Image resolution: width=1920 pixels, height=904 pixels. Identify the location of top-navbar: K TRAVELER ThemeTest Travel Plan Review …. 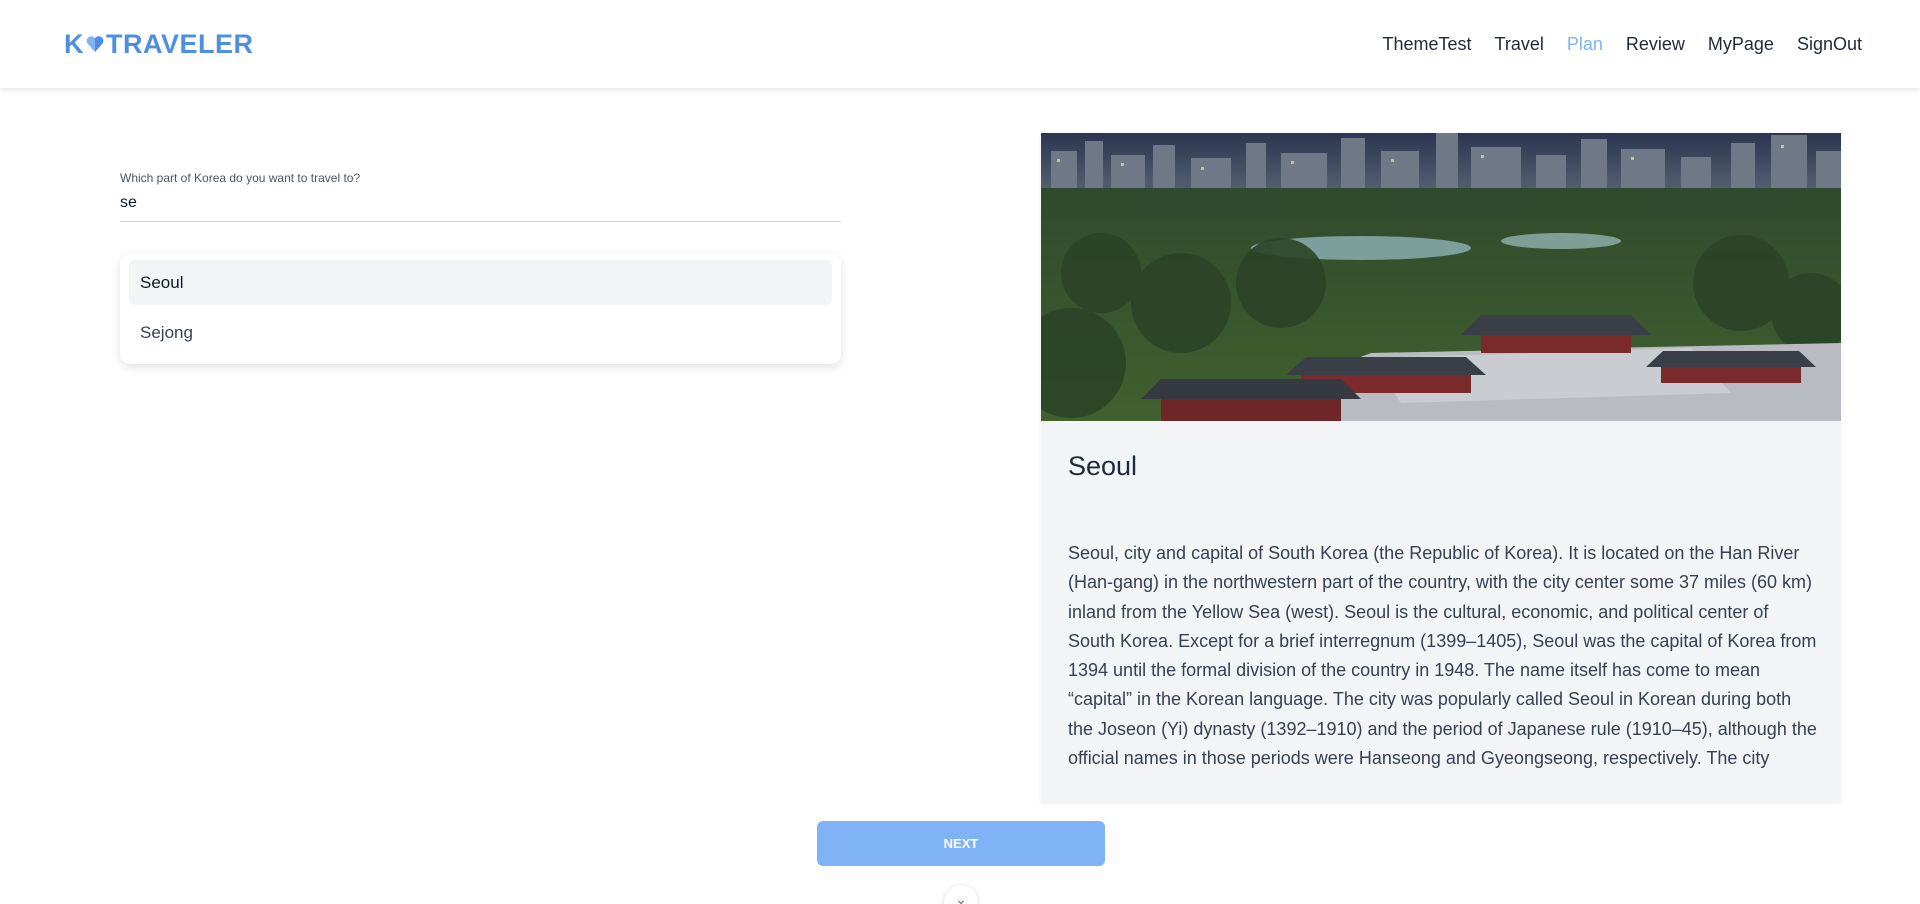
(960, 44).